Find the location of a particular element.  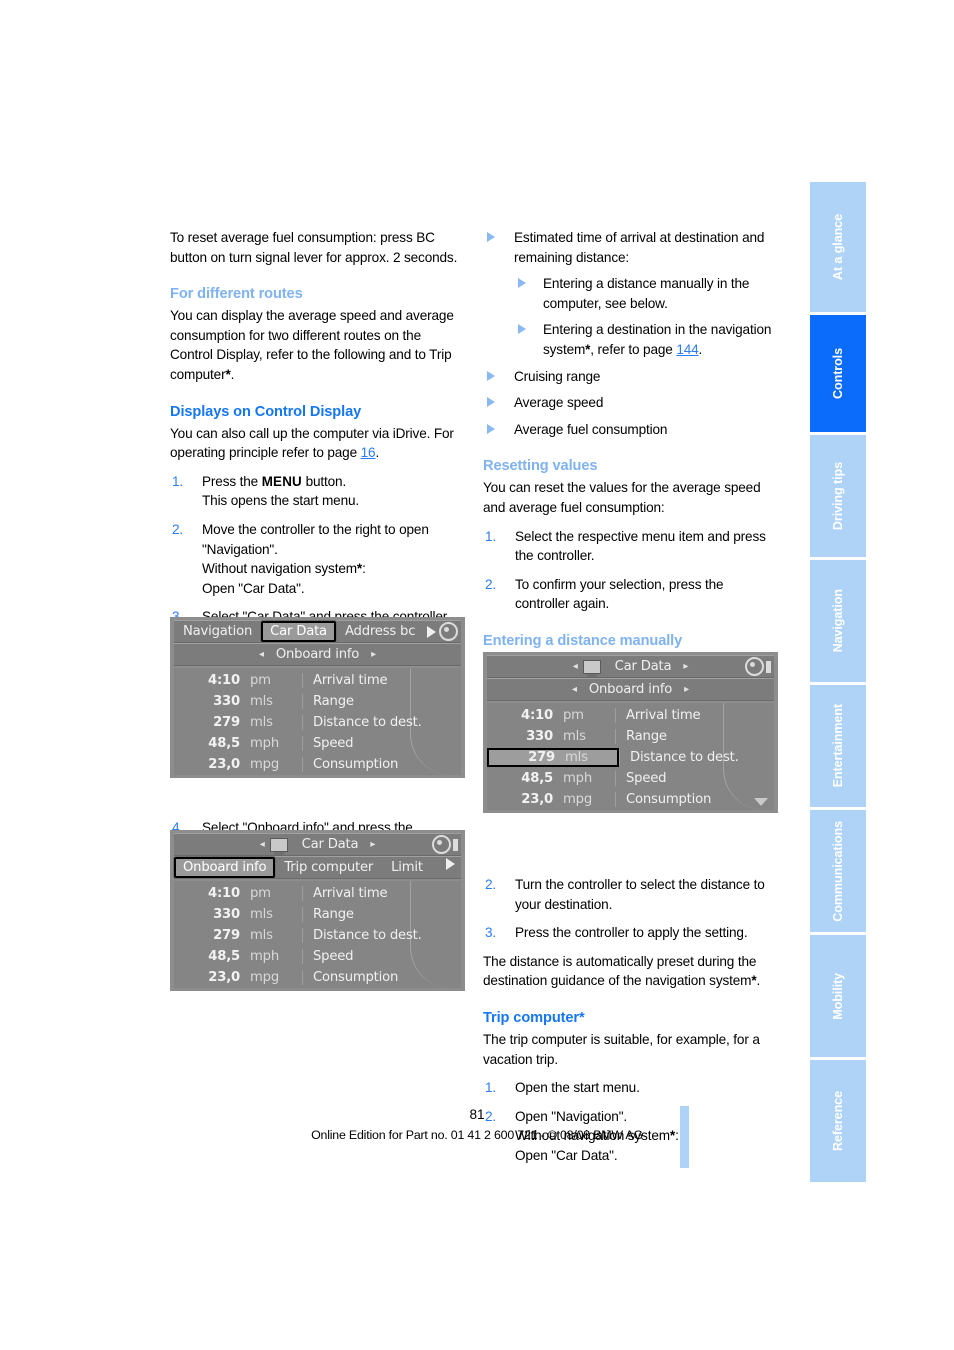

step-line2-suffix: : is located at coordinates (364, 569).